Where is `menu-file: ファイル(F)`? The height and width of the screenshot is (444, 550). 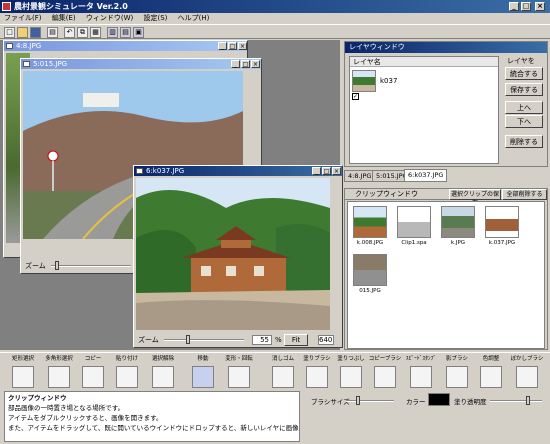 menu-file: ファイル(F) is located at coordinates (23, 18).